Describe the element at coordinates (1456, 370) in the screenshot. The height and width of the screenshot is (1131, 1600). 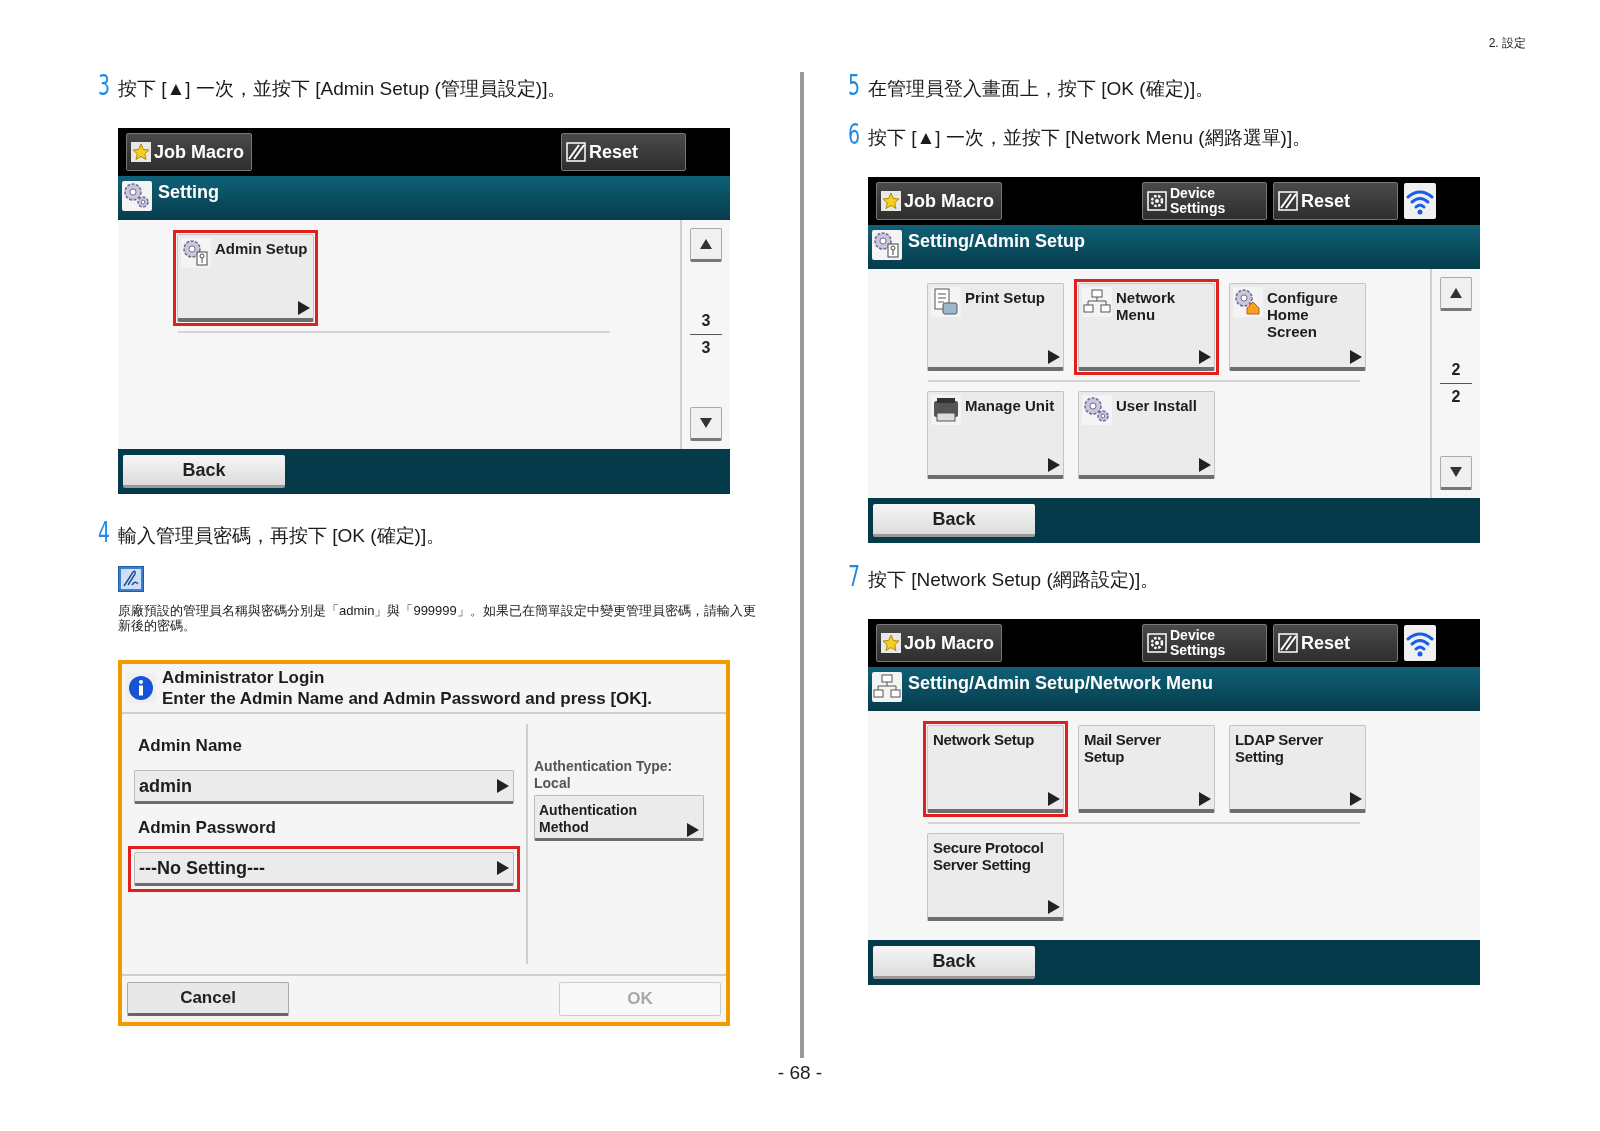
I see `current-page: 2` at that location.